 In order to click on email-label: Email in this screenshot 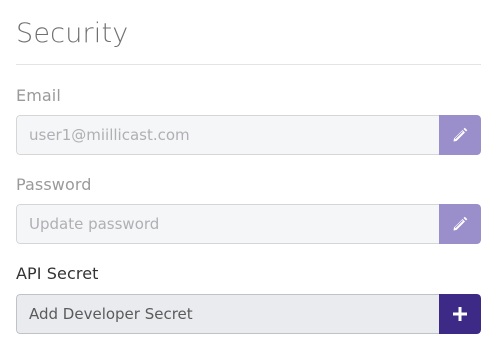, I will do `click(38, 95)`.